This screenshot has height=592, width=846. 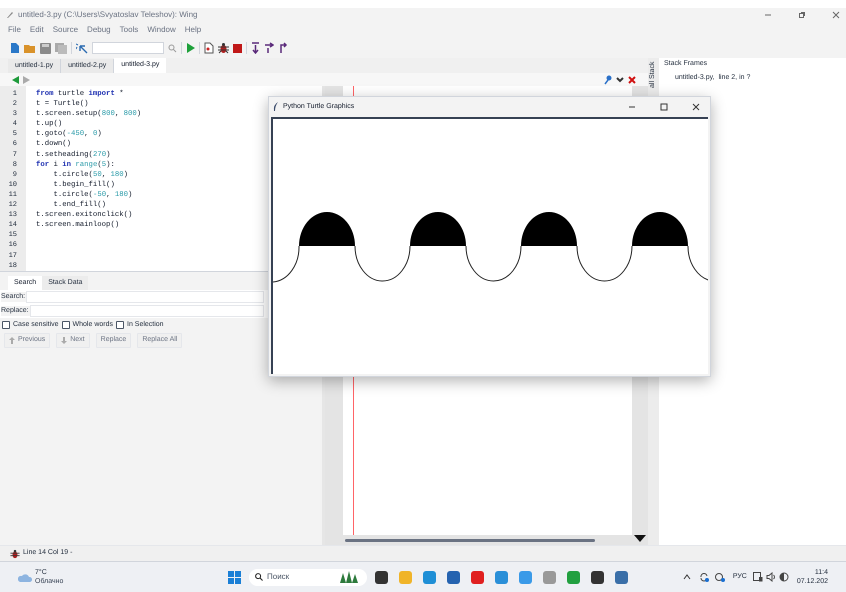 What do you see at coordinates (620, 79) in the screenshot?
I see `chevron-down-icon` at bounding box center [620, 79].